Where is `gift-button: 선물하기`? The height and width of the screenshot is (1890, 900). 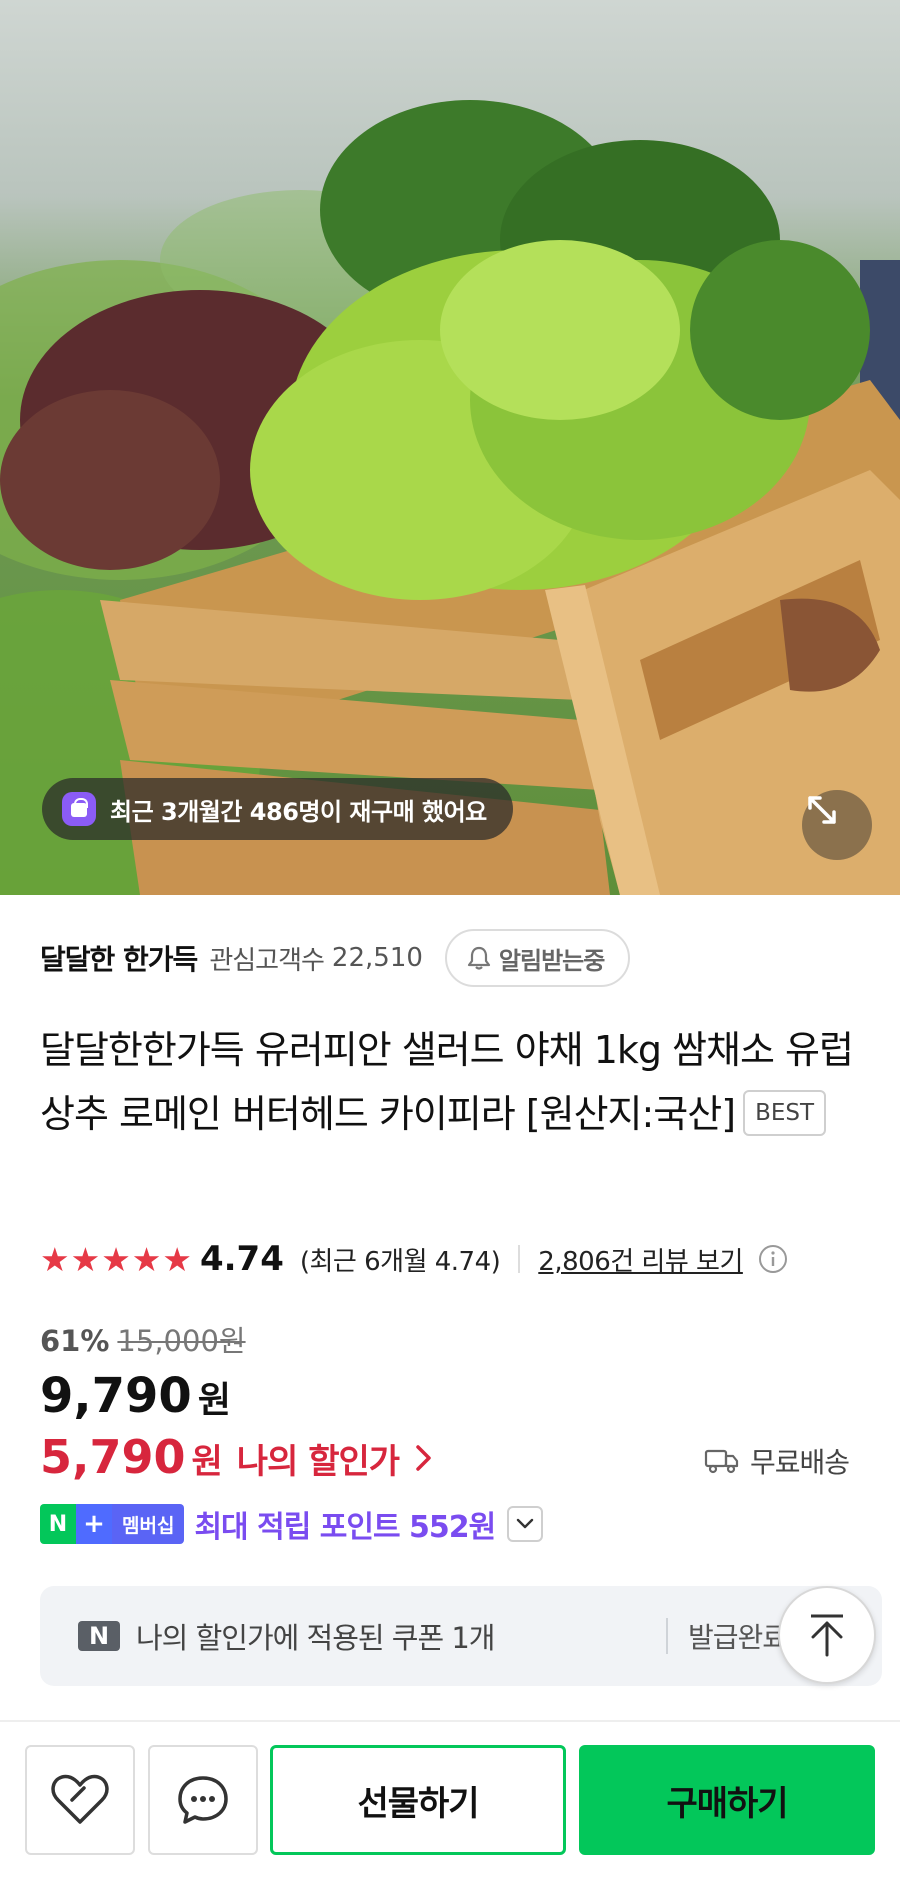
gift-button: 선물하기 is located at coordinates (418, 1800).